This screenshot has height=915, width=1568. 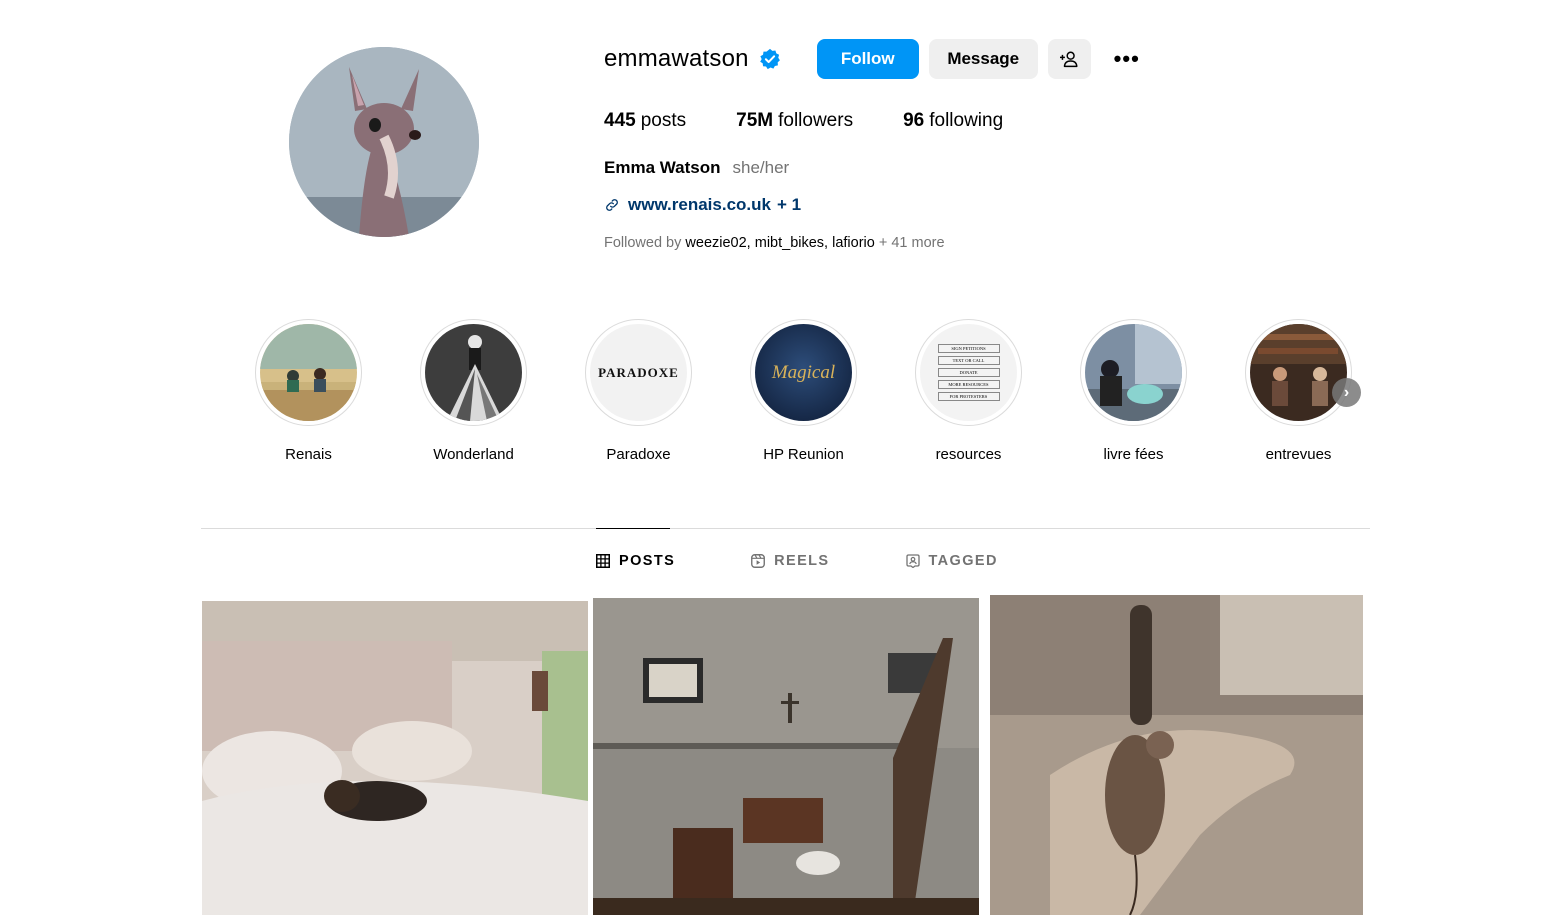 What do you see at coordinates (1298, 454) in the screenshot?
I see `highlight-label: entrevues` at bounding box center [1298, 454].